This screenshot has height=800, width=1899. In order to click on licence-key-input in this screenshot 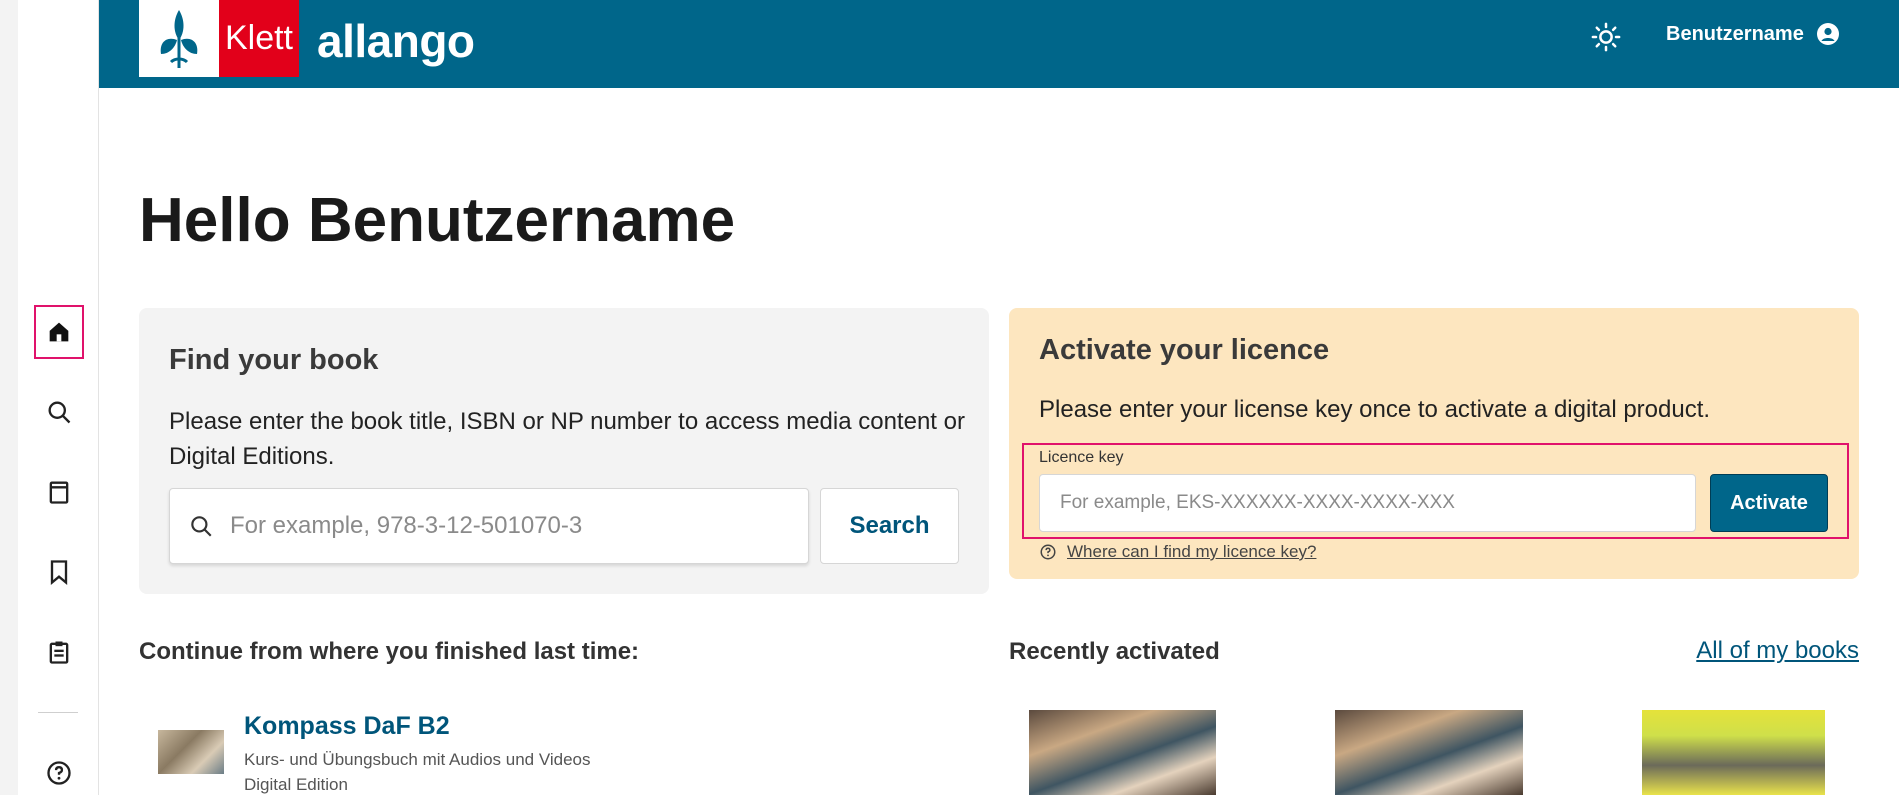, I will do `click(1367, 503)`.